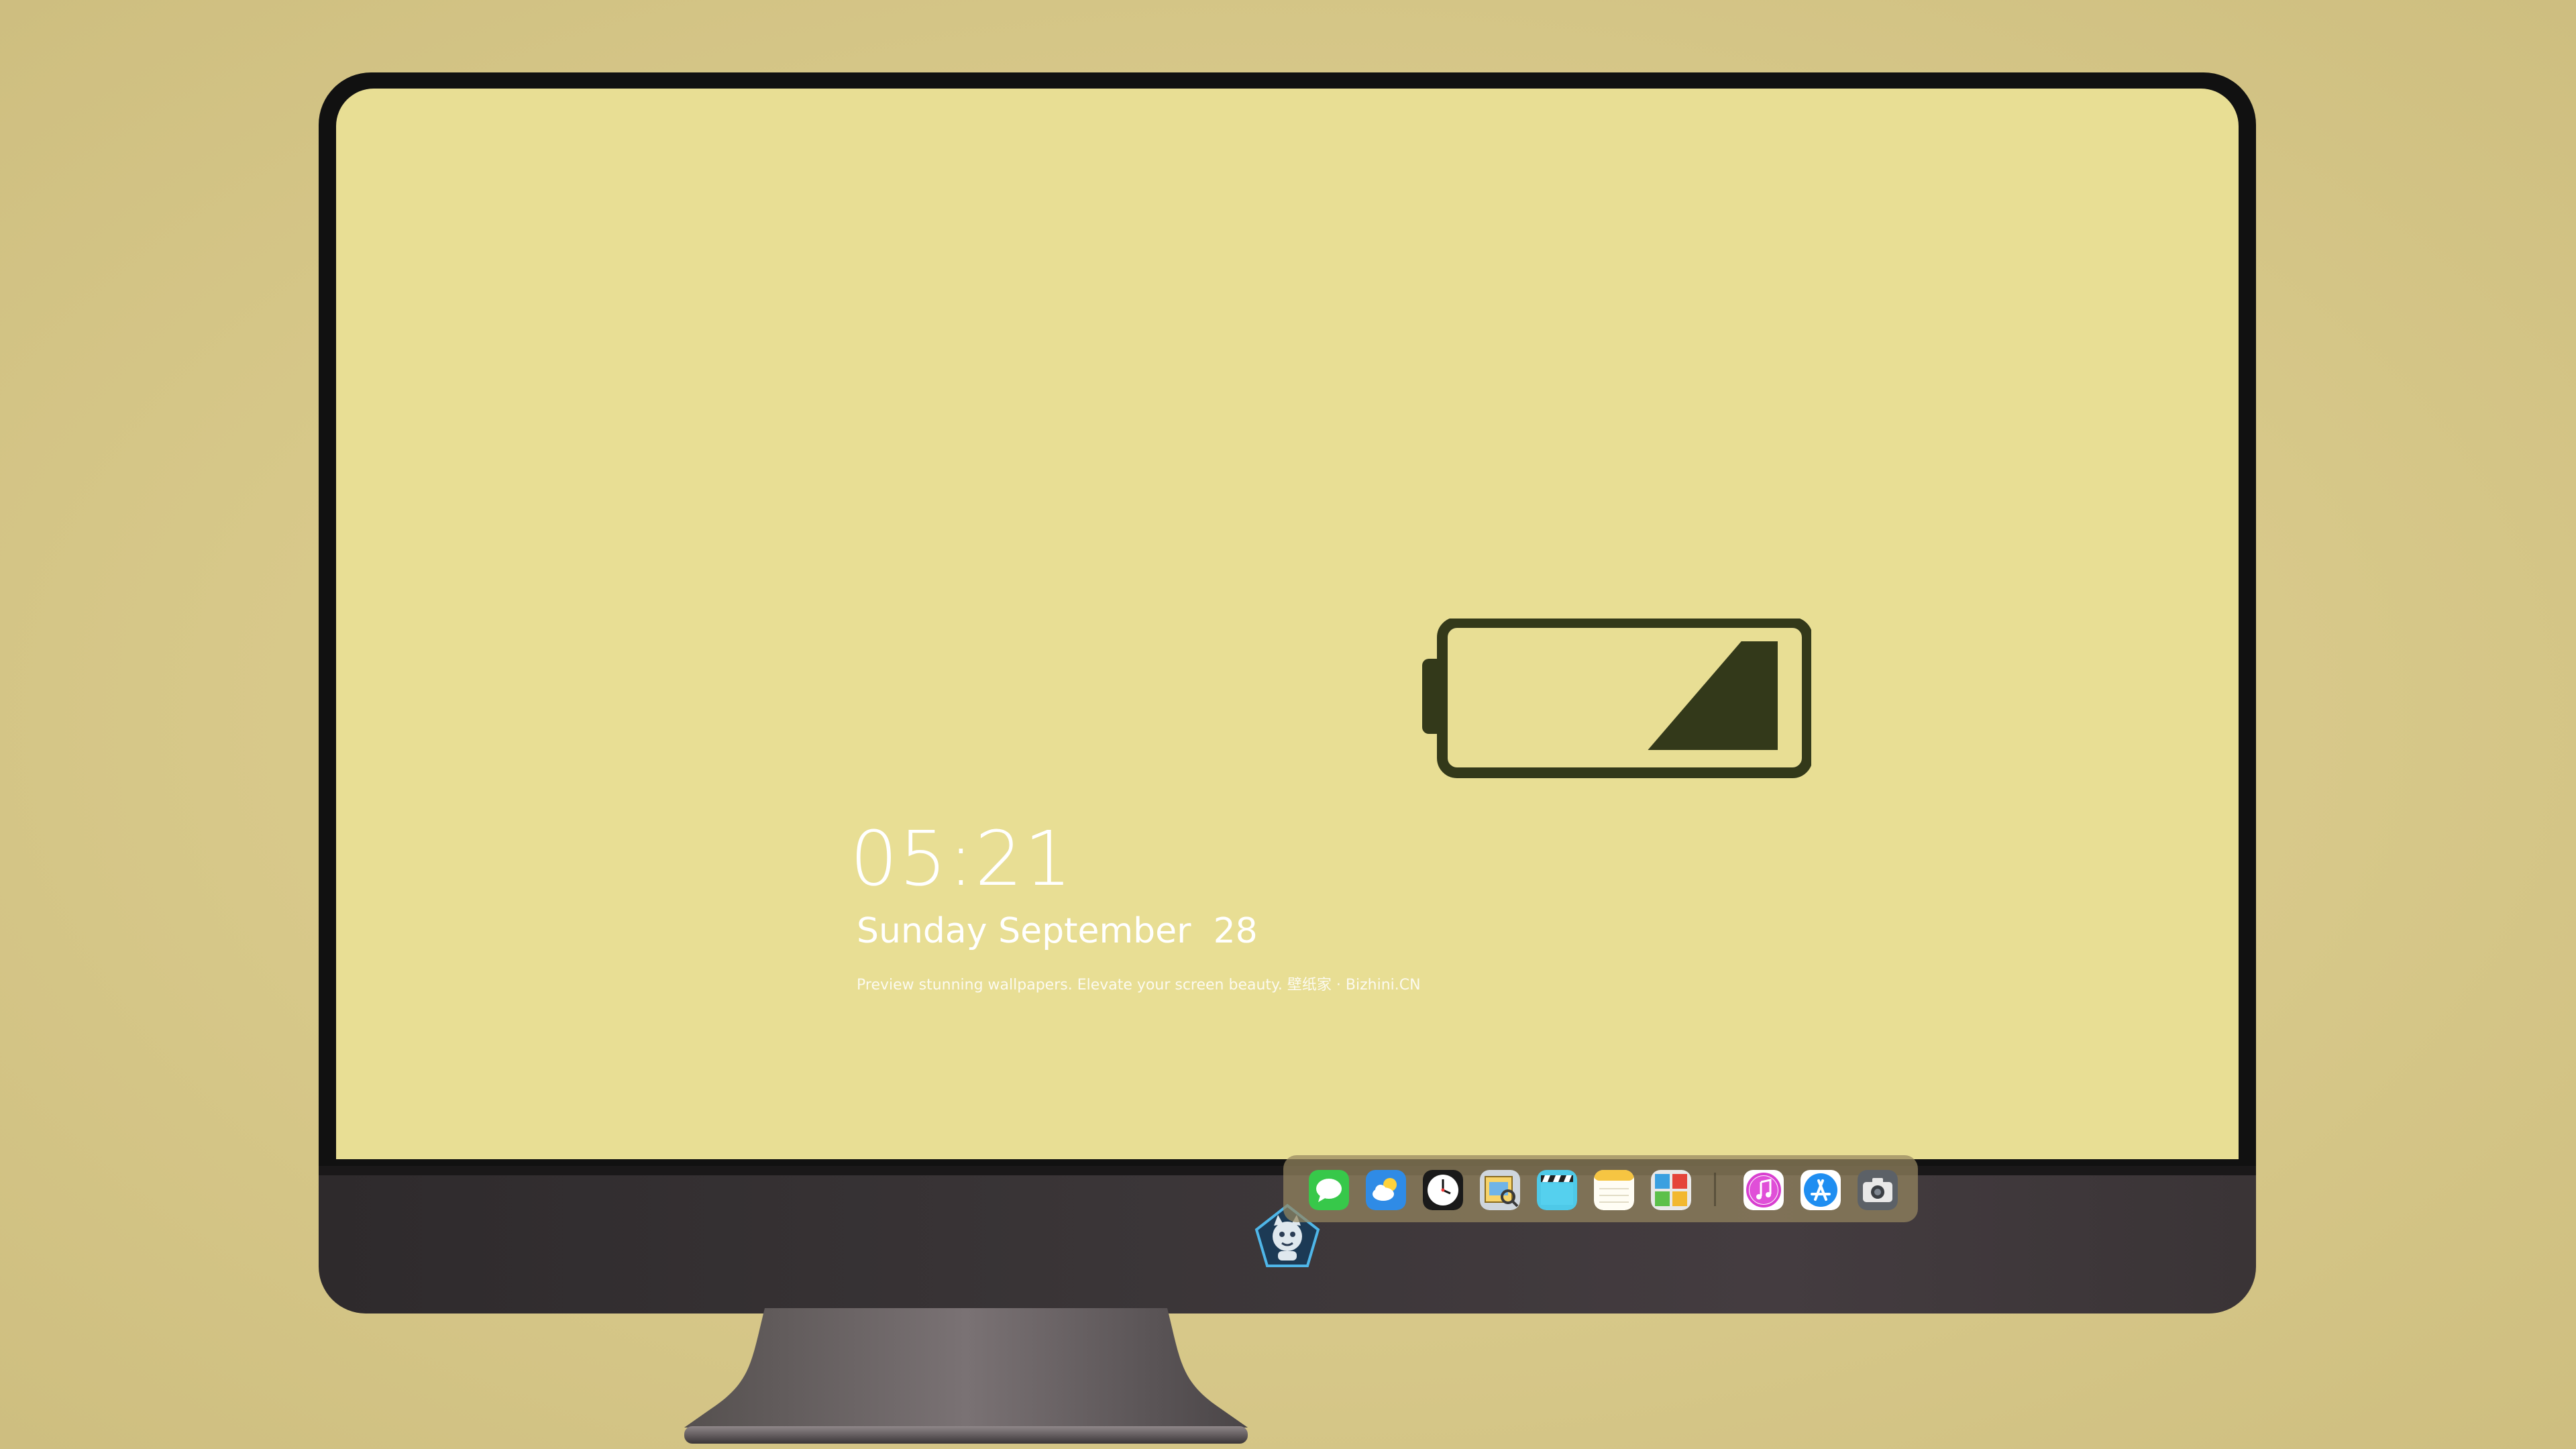 The width and height of the screenshot is (2576, 1449). Describe the element at coordinates (1057, 931) in the screenshot. I see `clock-date: Sunday September 28` at that location.